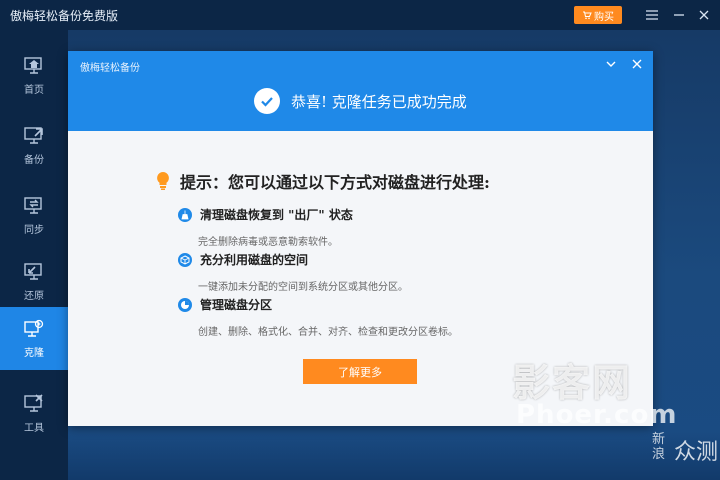 This screenshot has height=480, width=720. I want to click on restore-monitor-icon, so click(33, 271).